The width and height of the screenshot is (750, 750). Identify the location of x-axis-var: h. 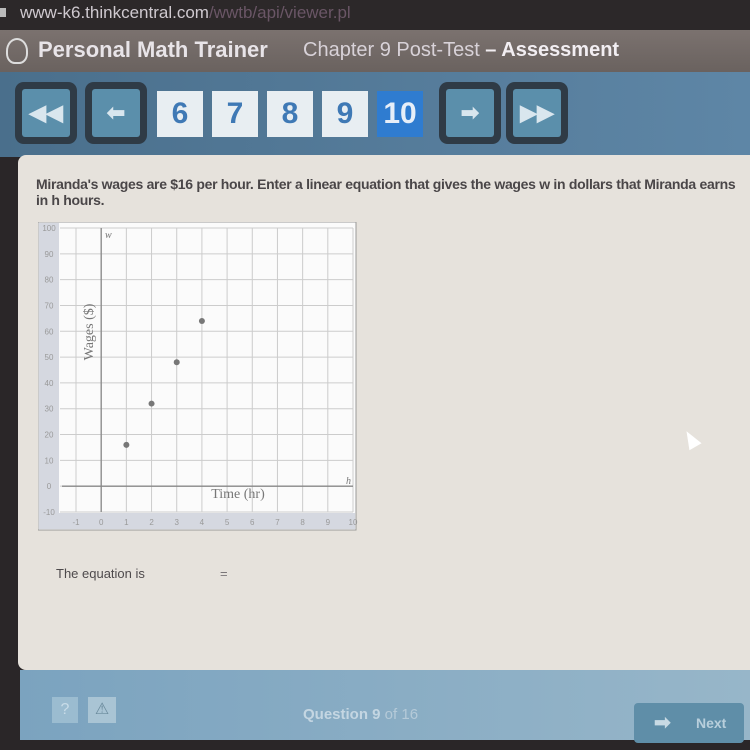
(348, 481).